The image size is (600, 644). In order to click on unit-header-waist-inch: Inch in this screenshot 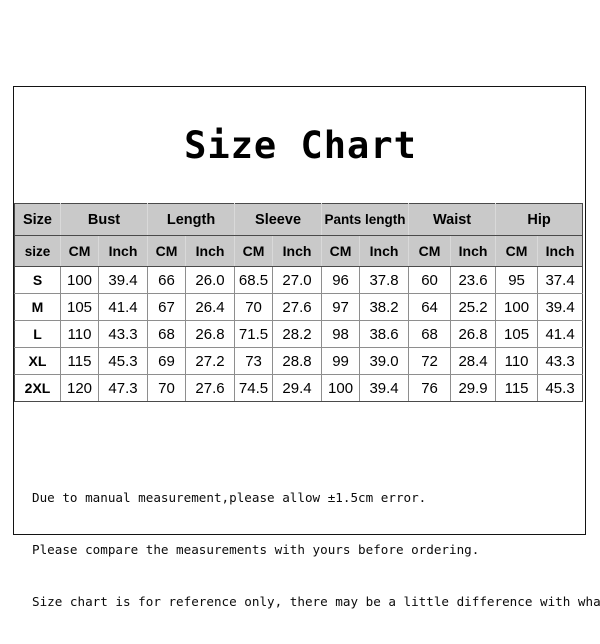, I will do `click(473, 251)`.